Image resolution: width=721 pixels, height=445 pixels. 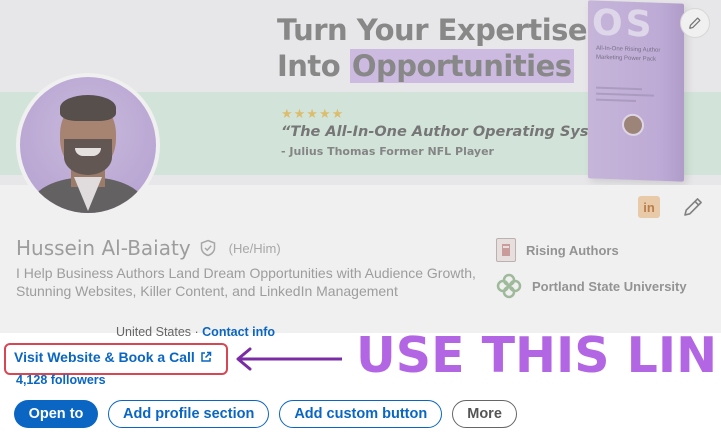 I want to click on edit-cover-button, so click(x=695, y=23).